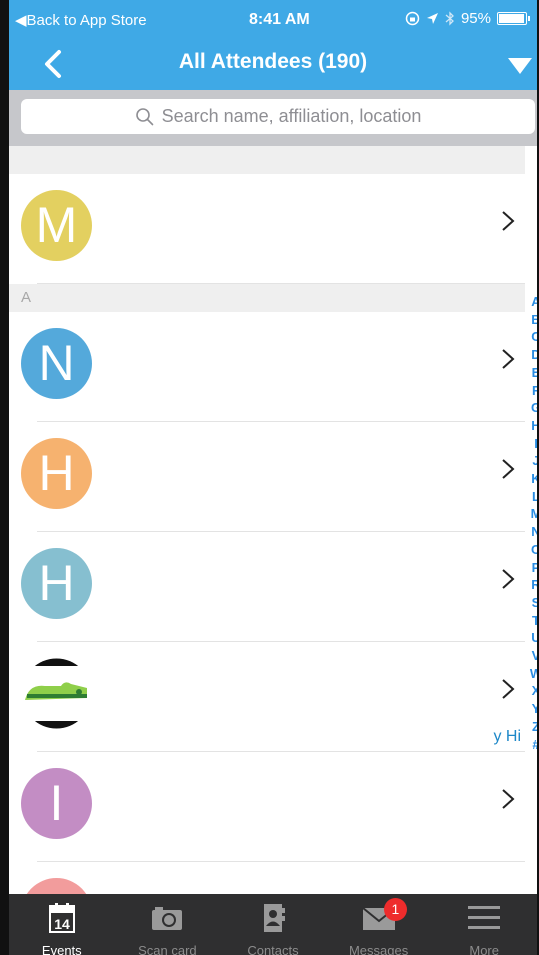 This screenshot has width=539, height=955. I want to click on location-icon, so click(432, 18).